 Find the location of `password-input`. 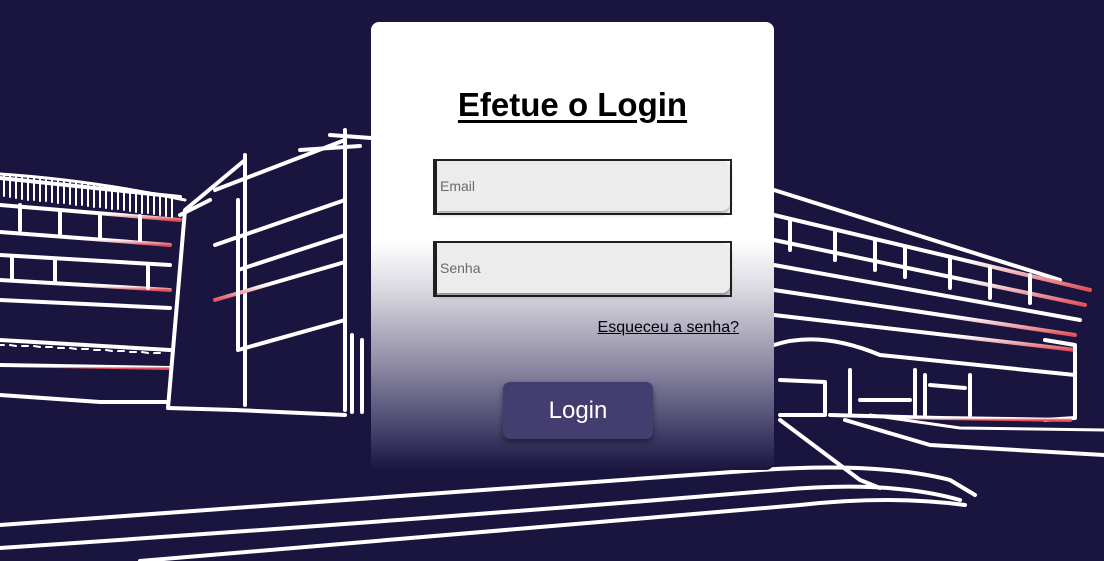

password-input is located at coordinates (583, 268).